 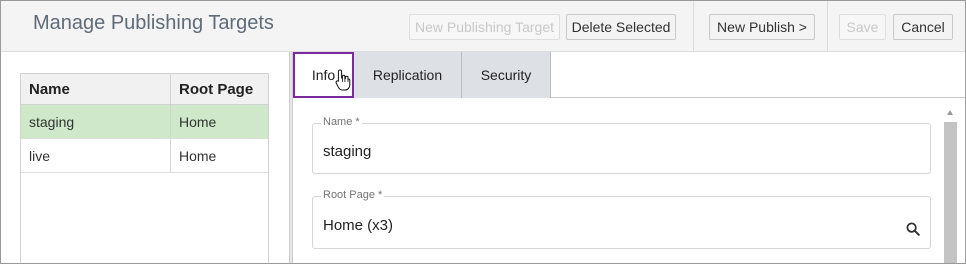 I want to click on name-field-label: Name *, so click(x=341, y=122).